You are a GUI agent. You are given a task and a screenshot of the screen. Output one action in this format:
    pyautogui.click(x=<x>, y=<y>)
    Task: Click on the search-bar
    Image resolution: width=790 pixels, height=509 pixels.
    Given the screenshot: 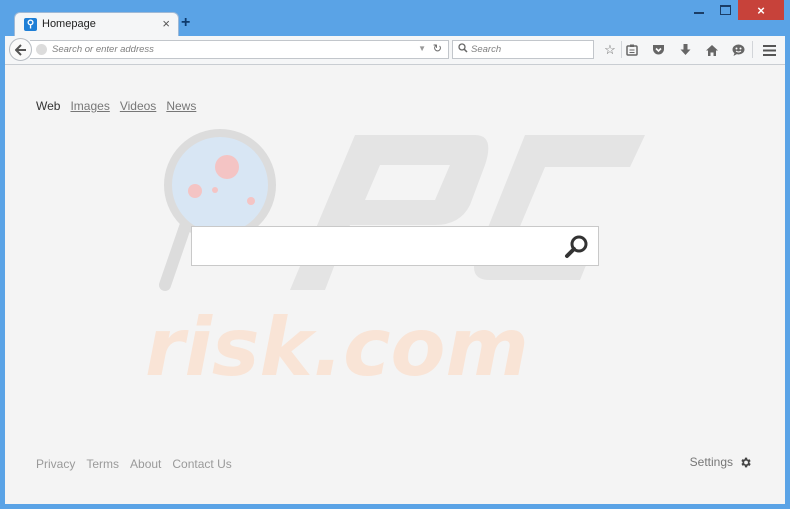 What is the action you would take?
    pyautogui.click(x=523, y=49)
    